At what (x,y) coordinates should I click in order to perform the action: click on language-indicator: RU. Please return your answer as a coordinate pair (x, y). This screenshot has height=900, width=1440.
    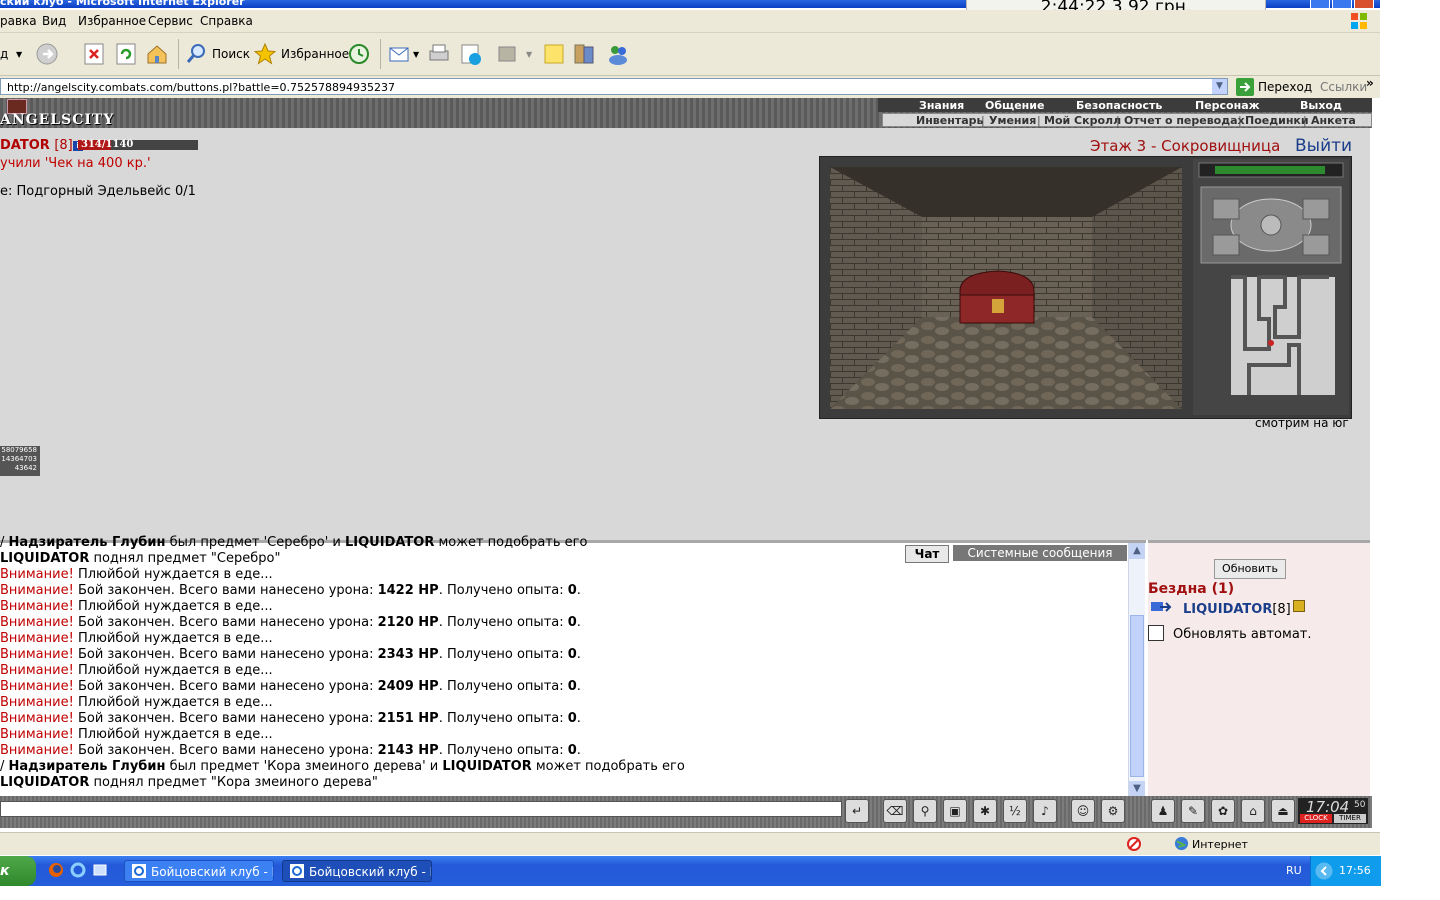
    Looking at the image, I should click on (1294, 870).